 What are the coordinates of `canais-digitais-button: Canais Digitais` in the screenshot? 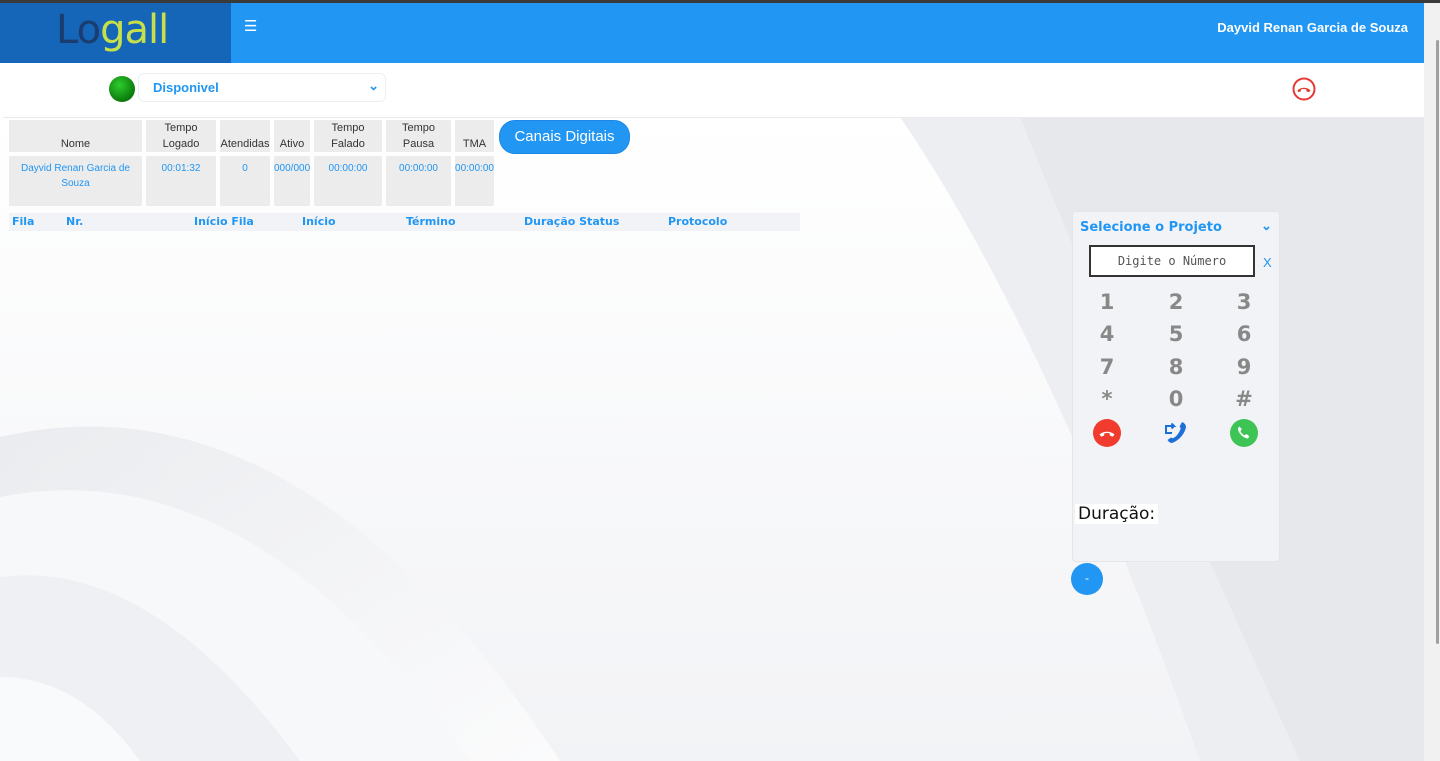 It's located at (564, 137).